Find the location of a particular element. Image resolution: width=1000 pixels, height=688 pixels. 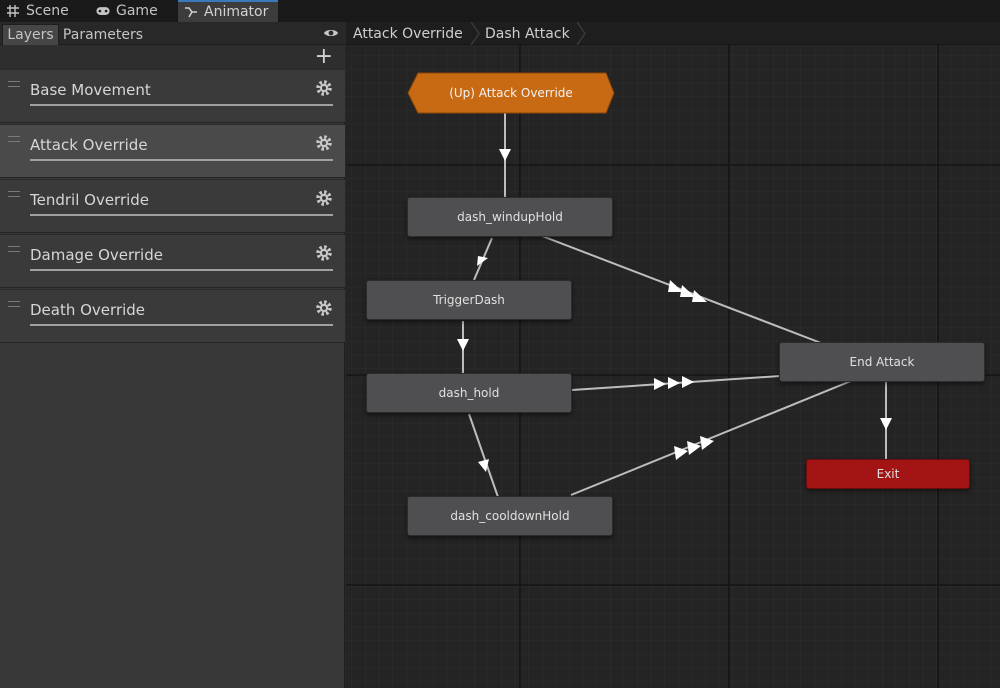

tab-animator: Animator is located at coordinates (228, 11).